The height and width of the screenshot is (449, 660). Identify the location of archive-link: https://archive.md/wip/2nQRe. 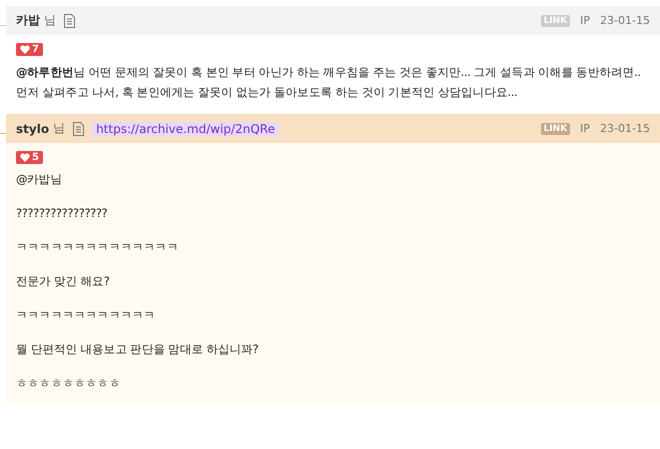
(185, 129).